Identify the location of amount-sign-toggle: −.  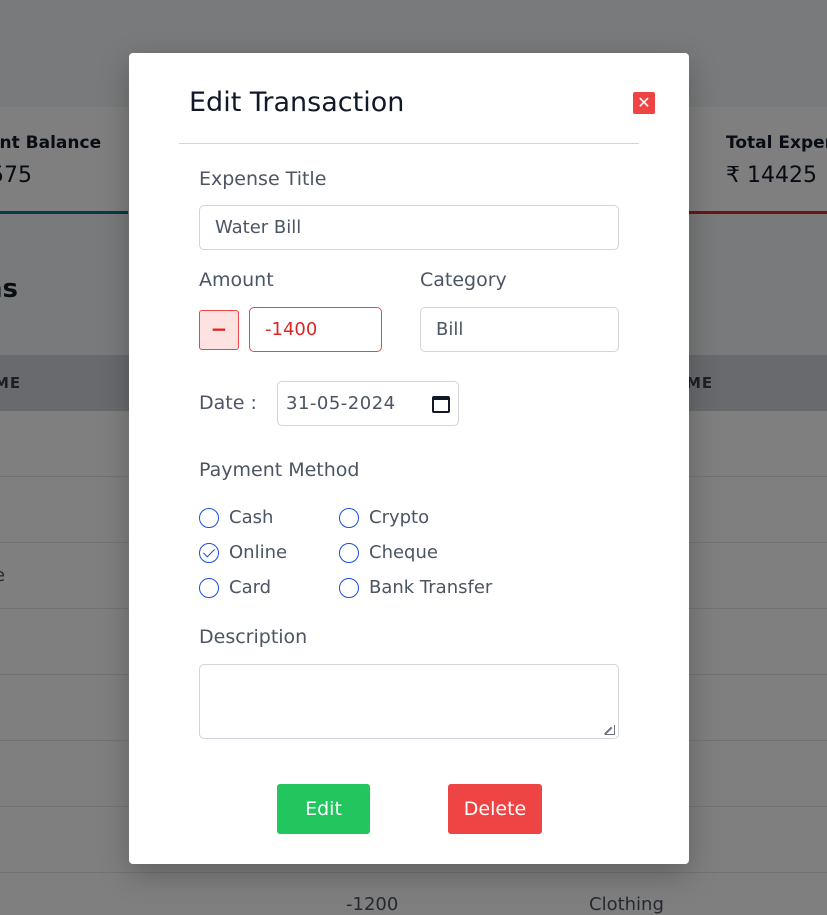
(219, 330).